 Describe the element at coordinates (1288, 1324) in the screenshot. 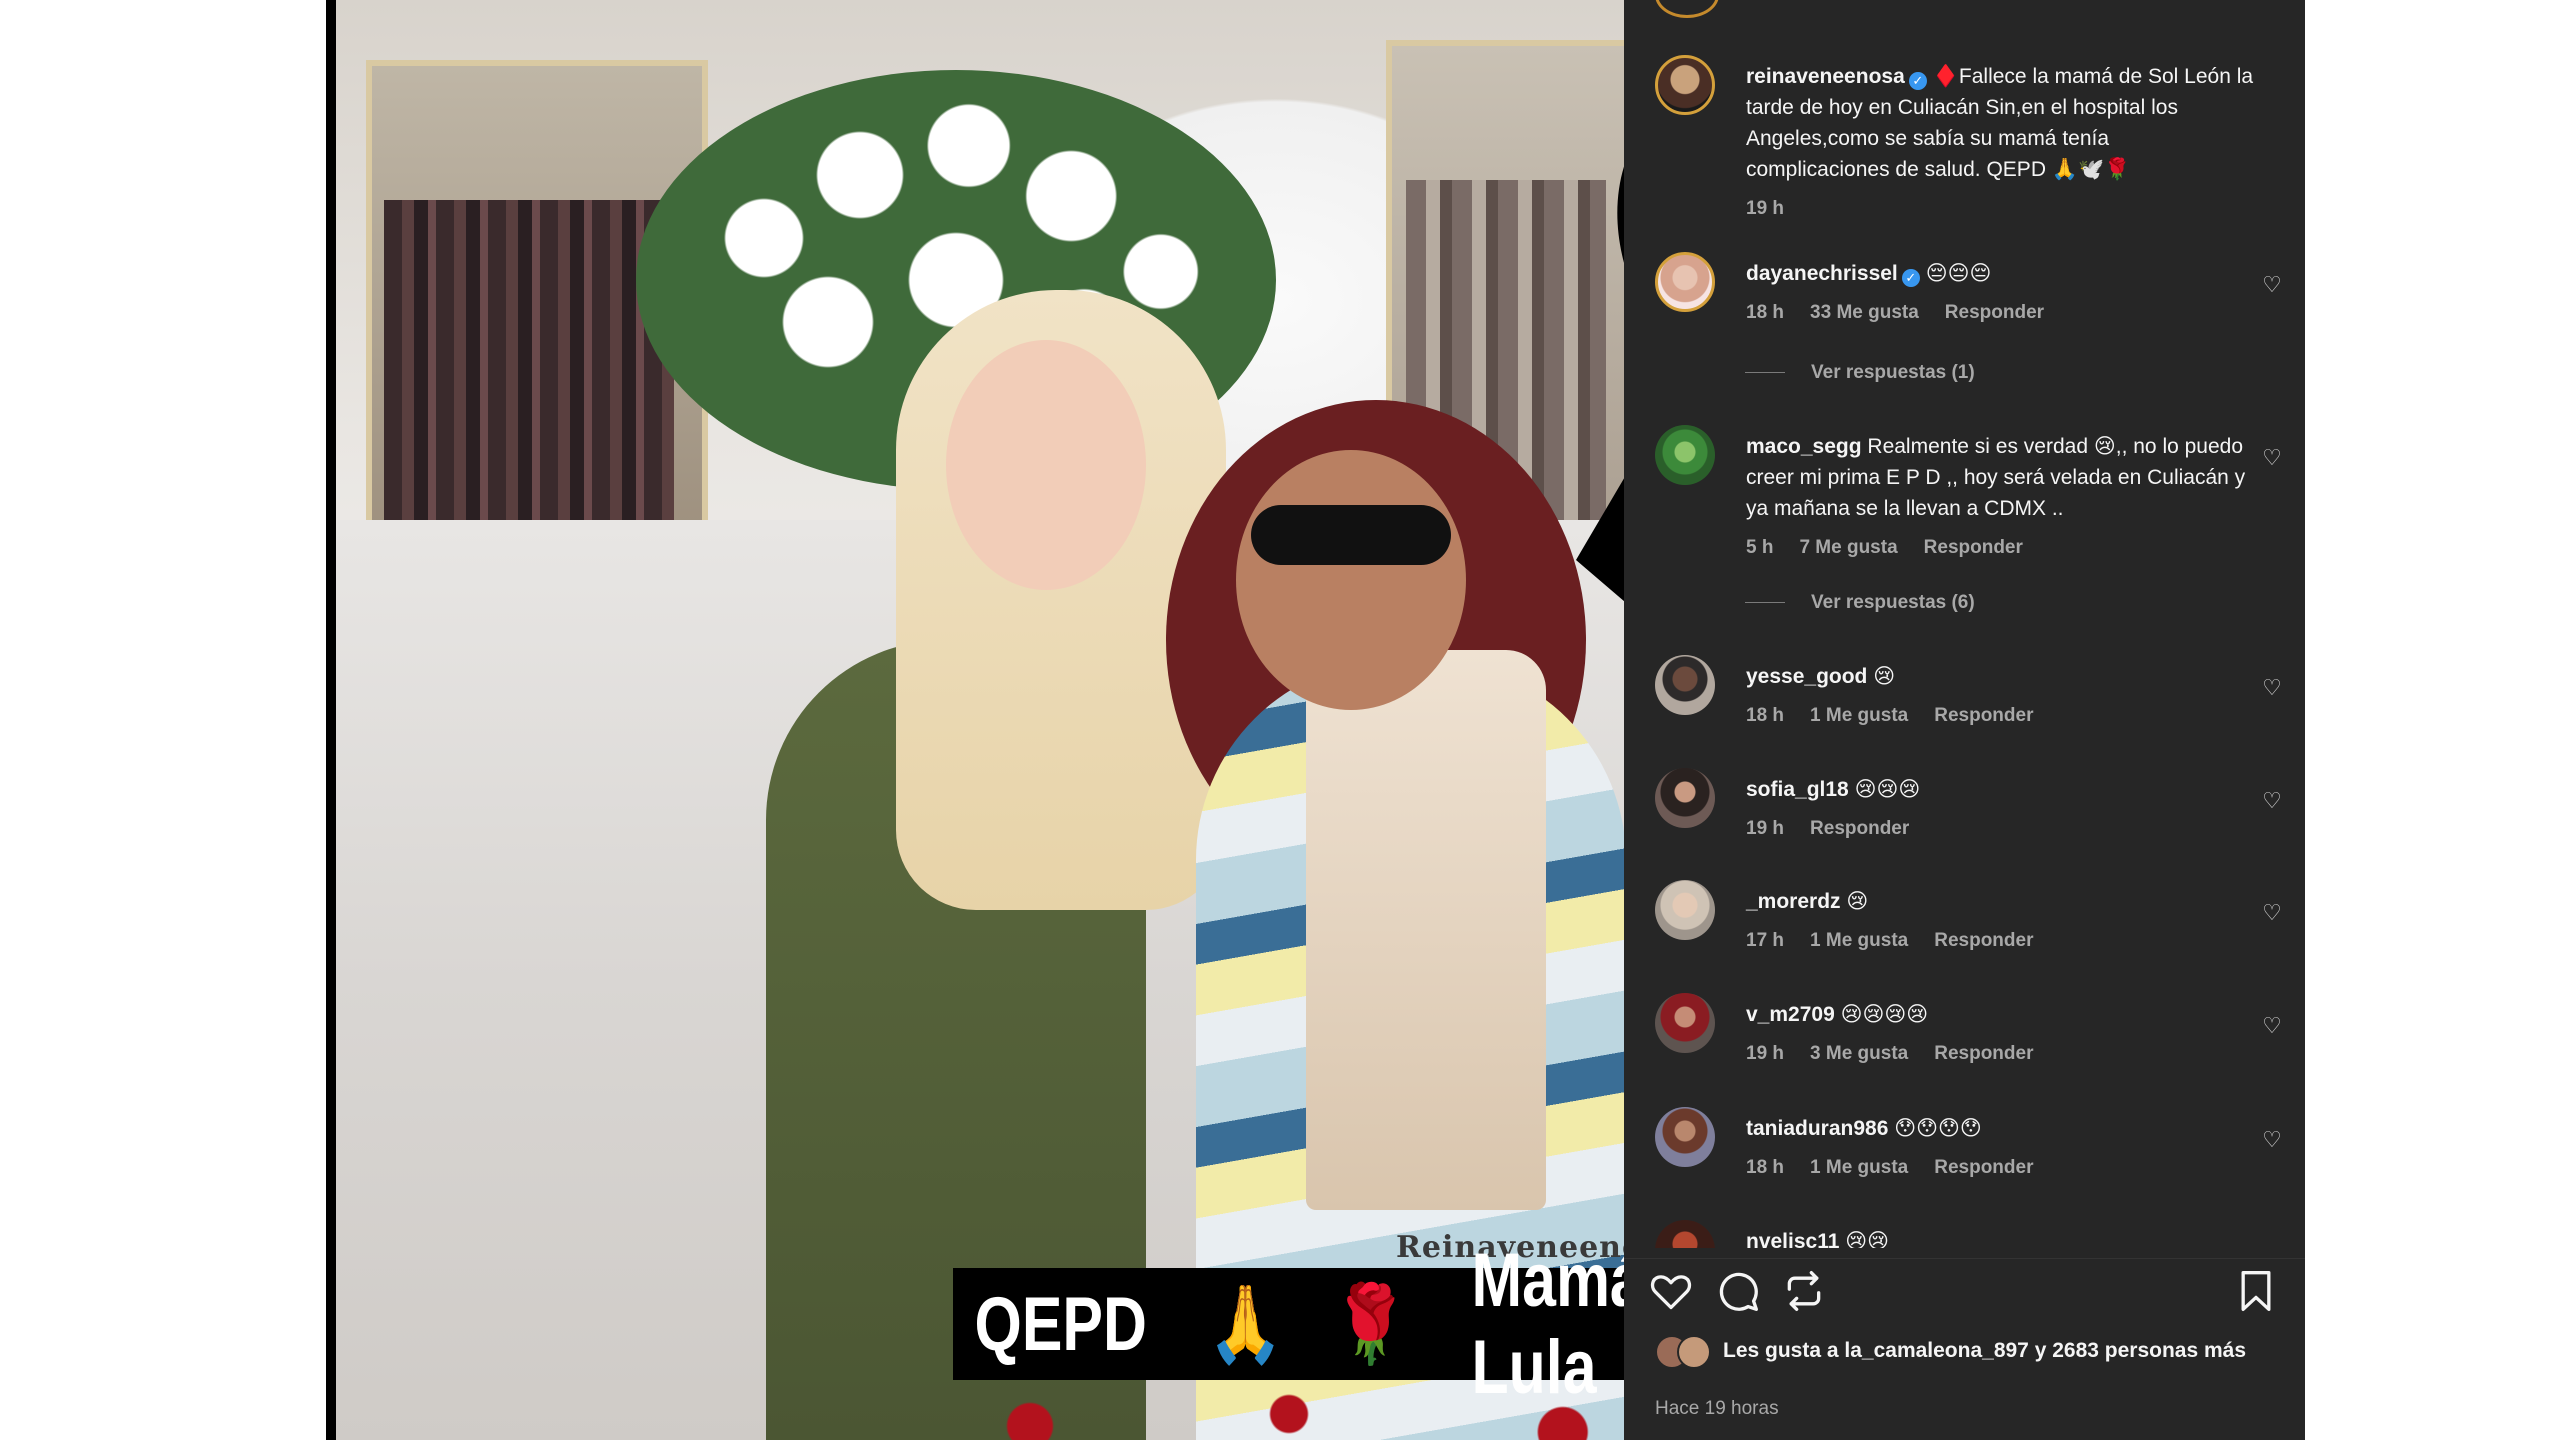

I see `qepd-banner: QEPD 🙏 🌹 Mamá Lula` at that location.